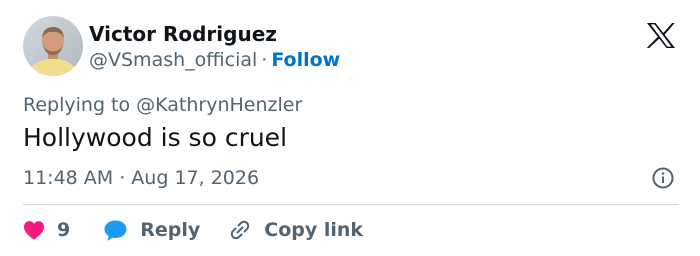 Image resolution: width=700 pixels, height=256 pixels. I want to click on follow-button: Follow, so click(305, 60).